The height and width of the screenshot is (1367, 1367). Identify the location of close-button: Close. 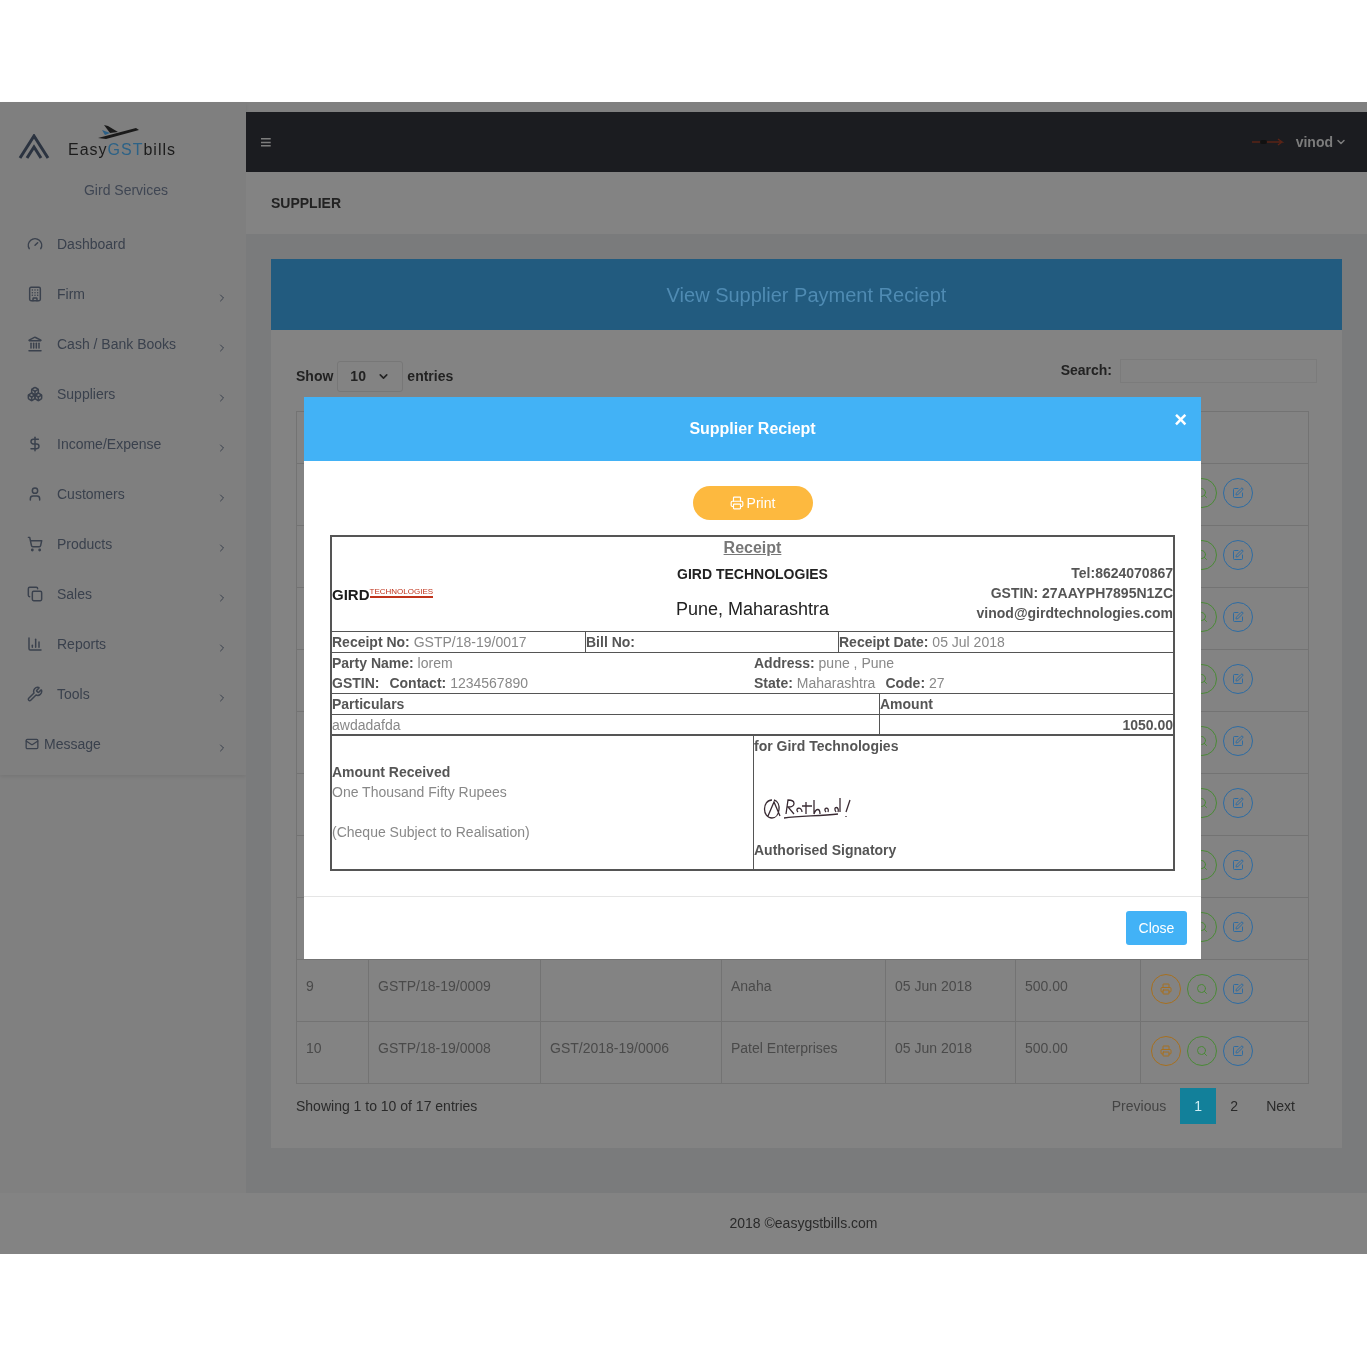
(1156, 928).